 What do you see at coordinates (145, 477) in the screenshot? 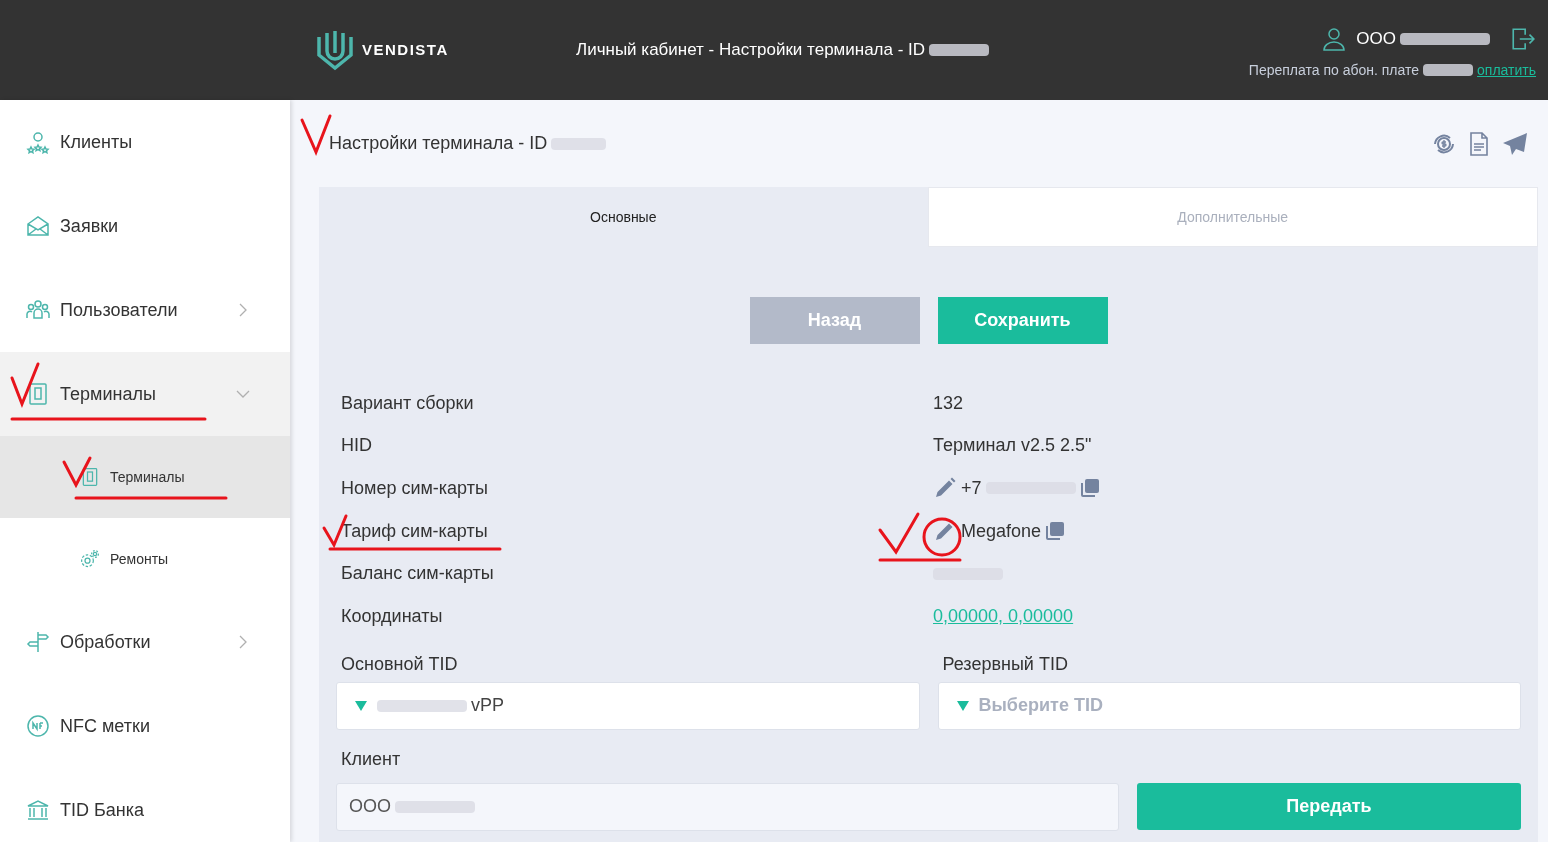
I see `sidebar-subitem: Терминалы` at bounding box center [145, 477].